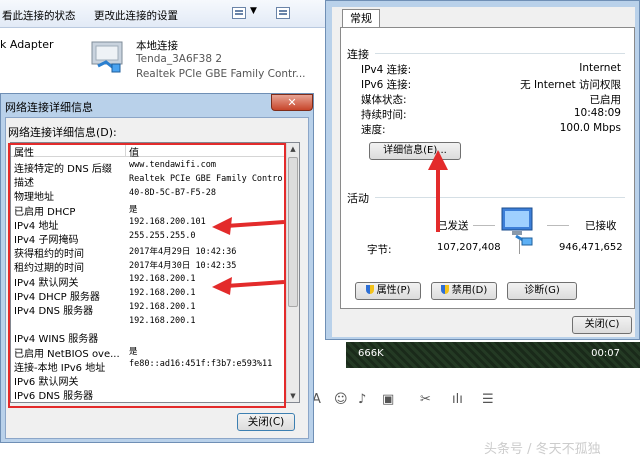  Describe the element at coordinates (157, 45) in the screenshot. I see `adapter-name: 本地连接` at that location.